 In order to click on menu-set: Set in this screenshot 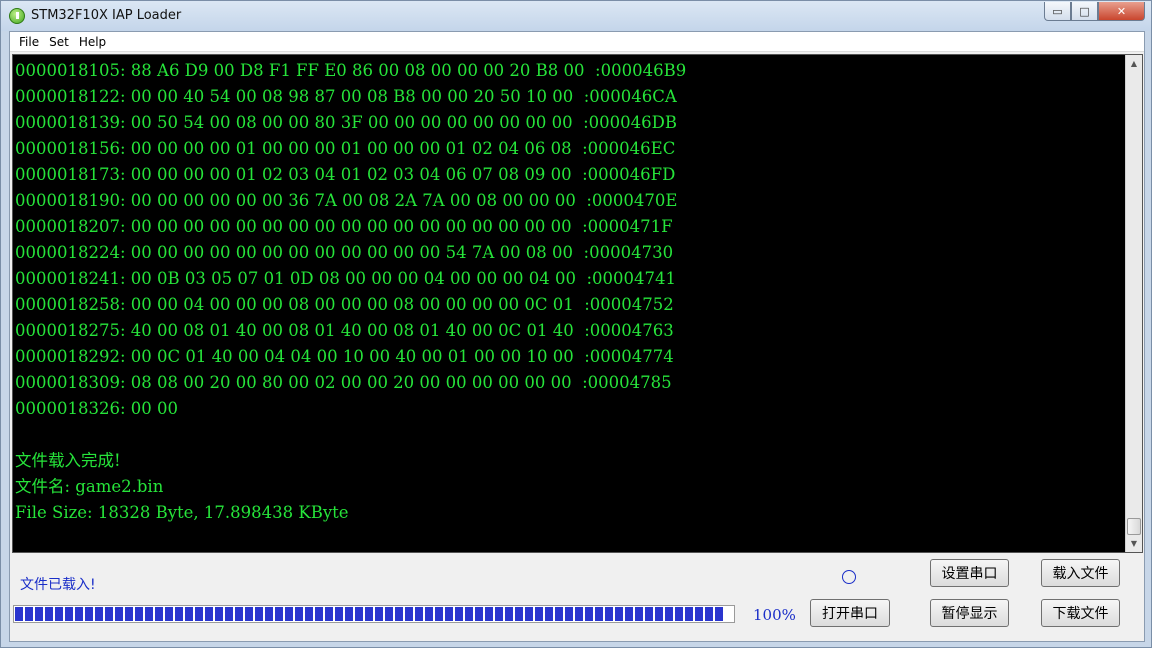, I will do `click(59, 42)`.